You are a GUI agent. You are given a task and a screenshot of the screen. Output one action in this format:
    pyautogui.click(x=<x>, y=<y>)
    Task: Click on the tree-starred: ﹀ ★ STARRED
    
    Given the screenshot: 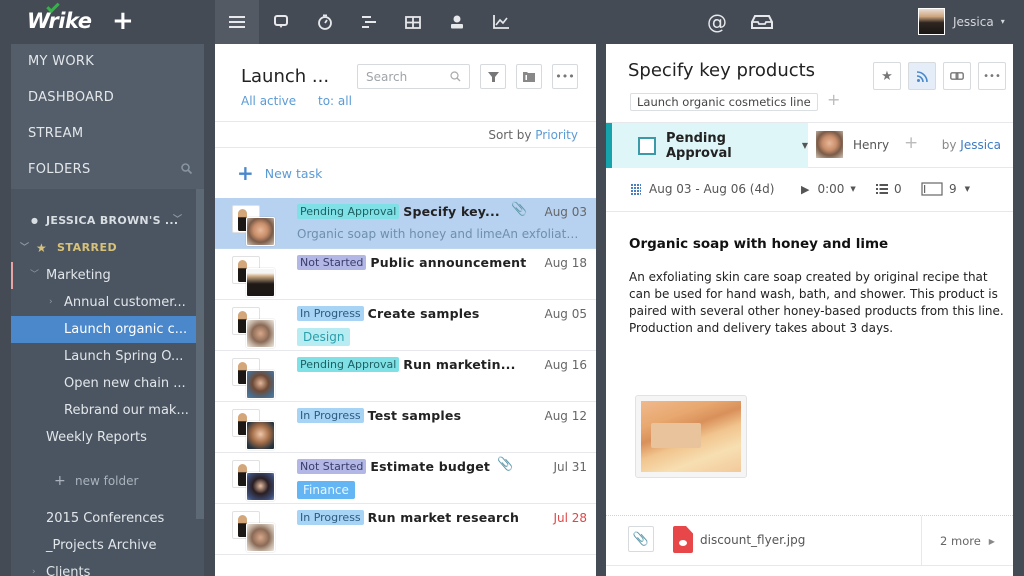 What is the action you would take?
    pyautogui.click(x=107, y=248)
    